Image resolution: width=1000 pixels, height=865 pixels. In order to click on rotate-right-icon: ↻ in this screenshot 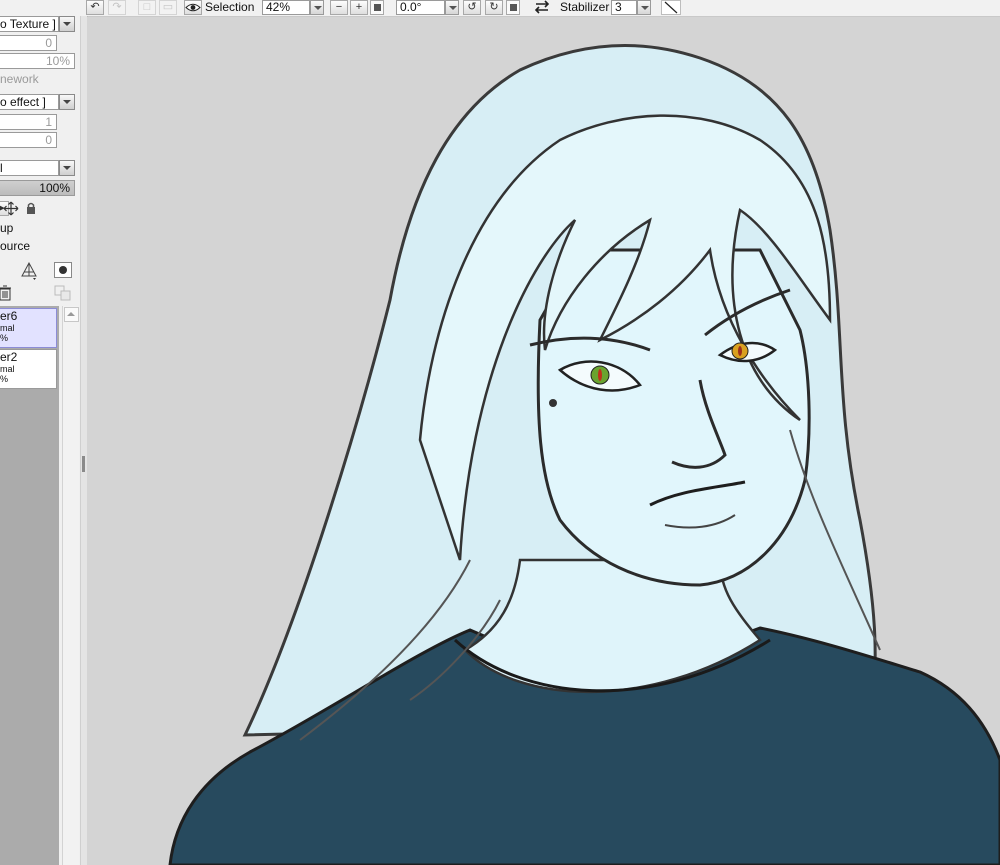, I will do `click(494, 7)`.